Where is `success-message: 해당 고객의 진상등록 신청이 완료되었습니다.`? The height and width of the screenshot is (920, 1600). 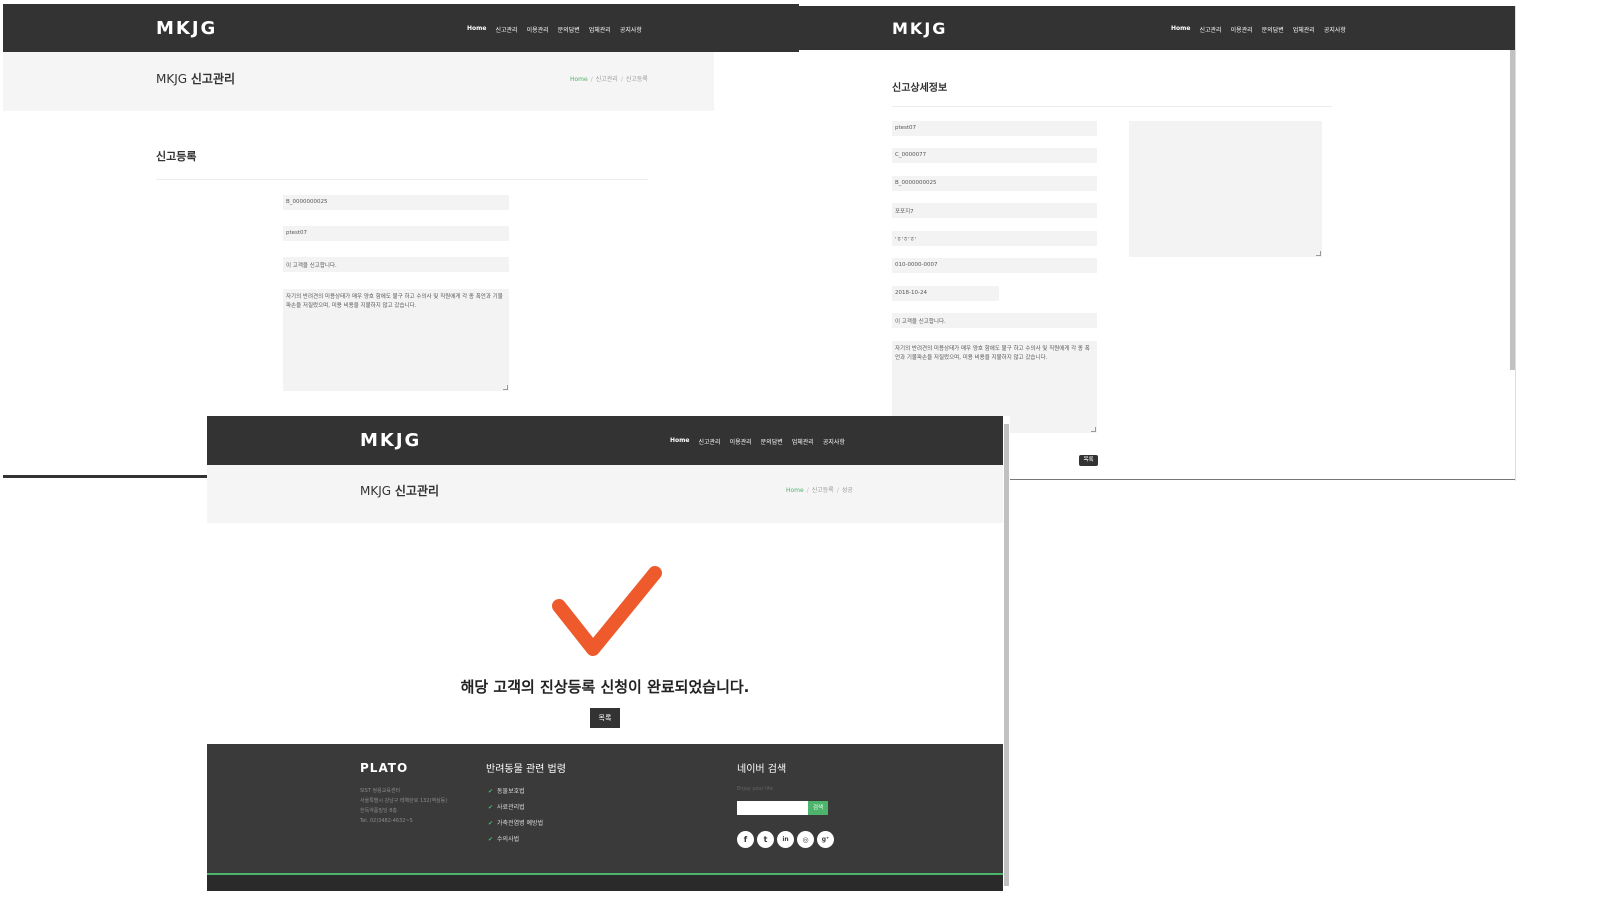 success-message: 해당 고객의 진상등록 신청이 완료되었습니다. is located at coordinates (605, 687).